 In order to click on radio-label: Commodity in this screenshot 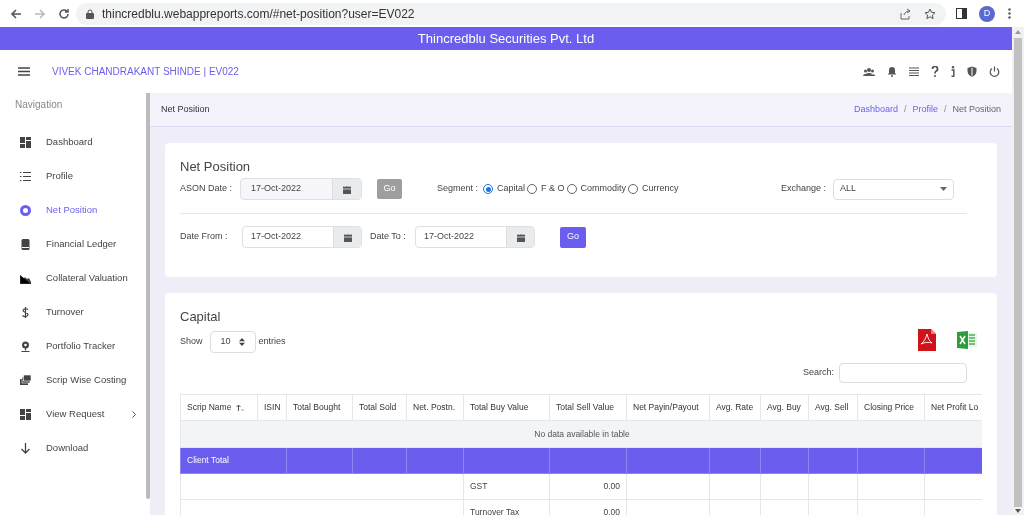, I will do `click(603, 189)`.